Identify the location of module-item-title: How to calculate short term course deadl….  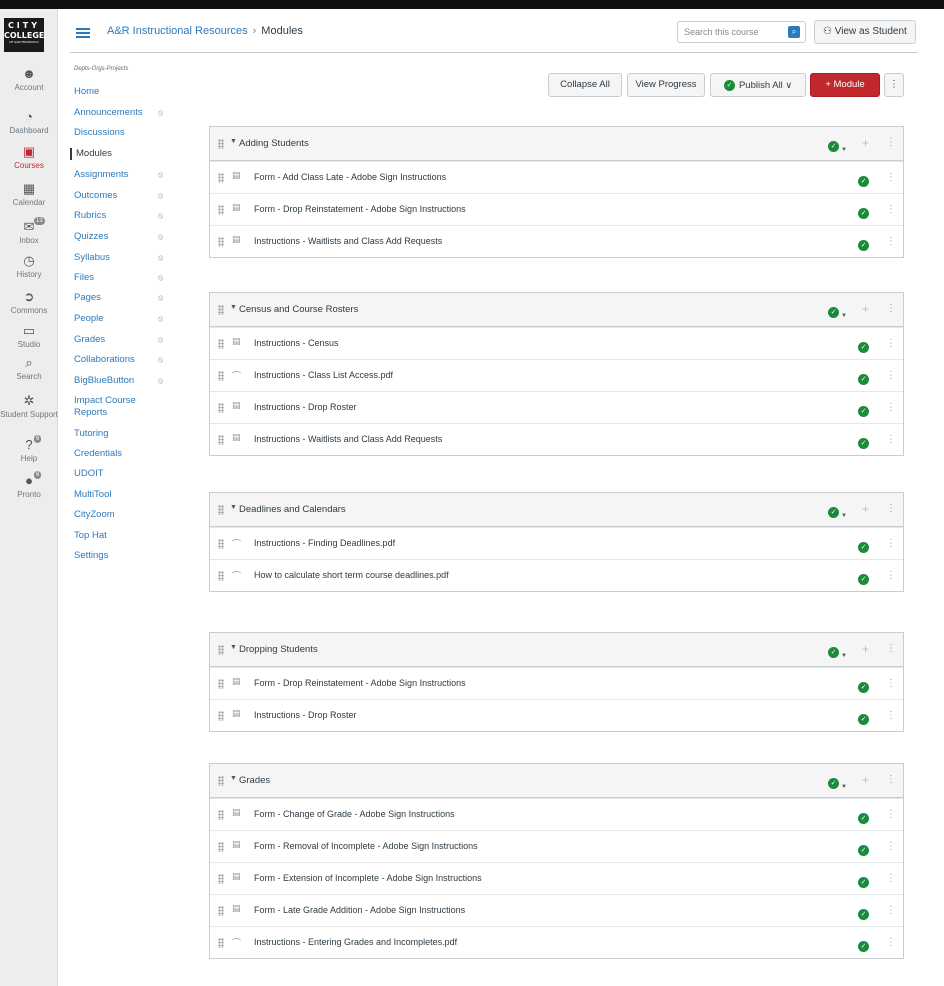
(351, 575).